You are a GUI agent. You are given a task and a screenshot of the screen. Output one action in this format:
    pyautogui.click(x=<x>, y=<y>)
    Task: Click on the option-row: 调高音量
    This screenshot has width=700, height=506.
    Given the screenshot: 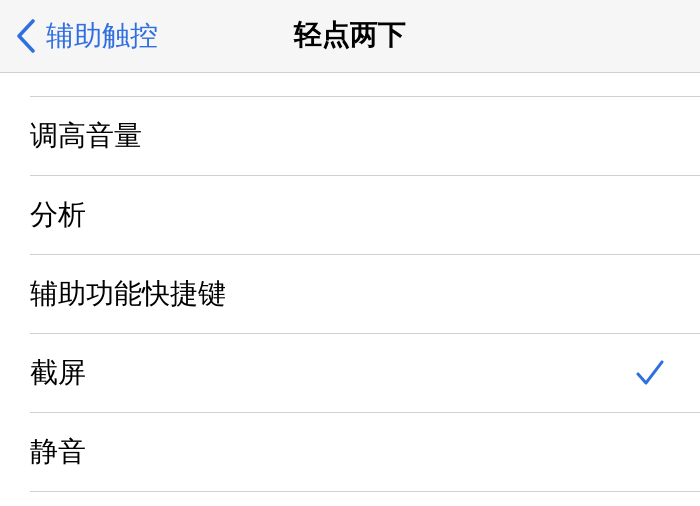 What is the action you would take?
    pyautogui.click(x=365, y=136)
    